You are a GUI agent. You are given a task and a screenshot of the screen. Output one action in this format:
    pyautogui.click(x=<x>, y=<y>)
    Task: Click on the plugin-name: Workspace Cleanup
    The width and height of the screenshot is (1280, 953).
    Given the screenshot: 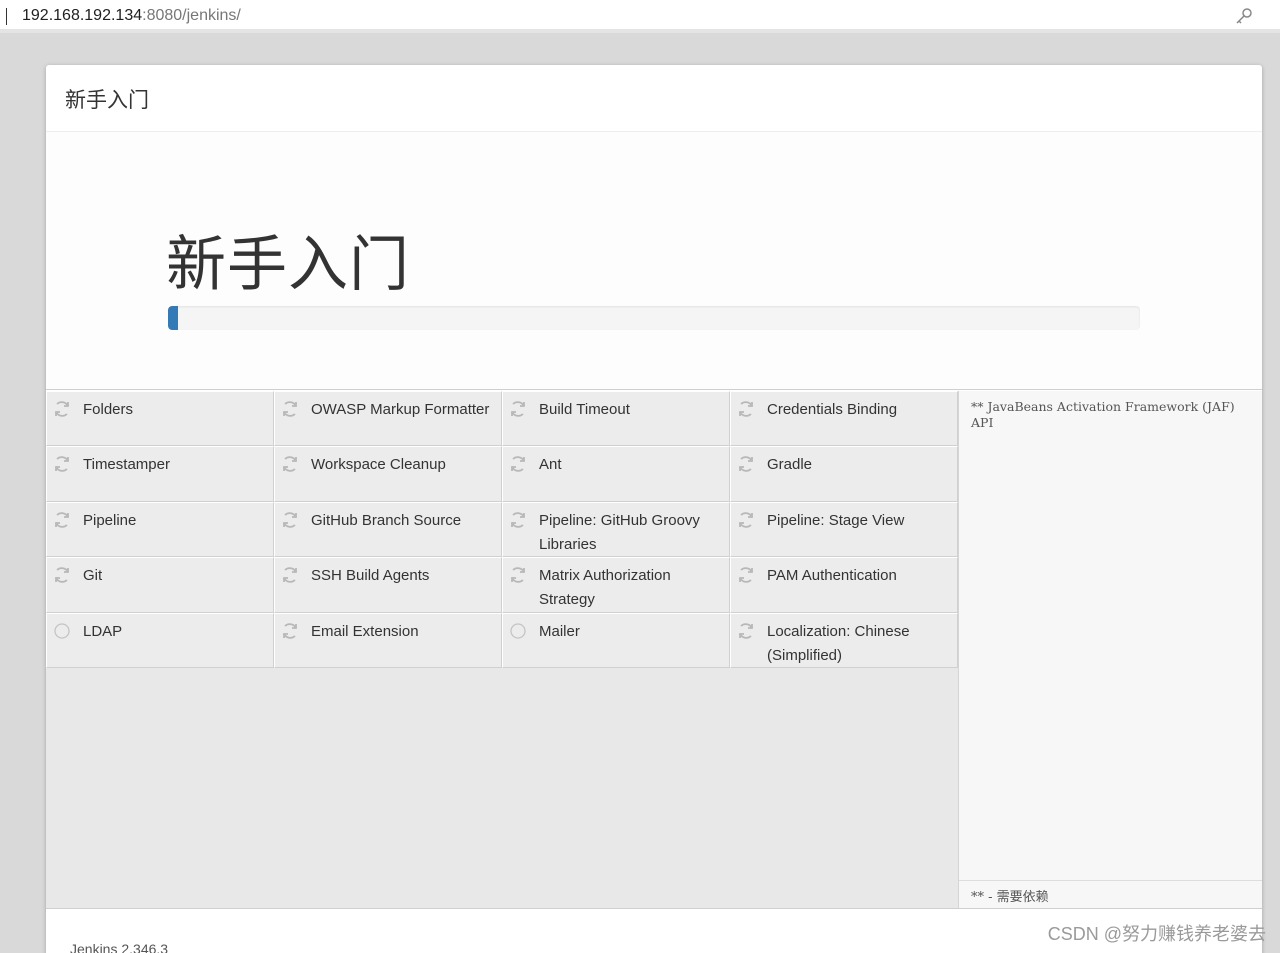 What is the action you would take?
    pyautogui.click(x=378, y=465)
    